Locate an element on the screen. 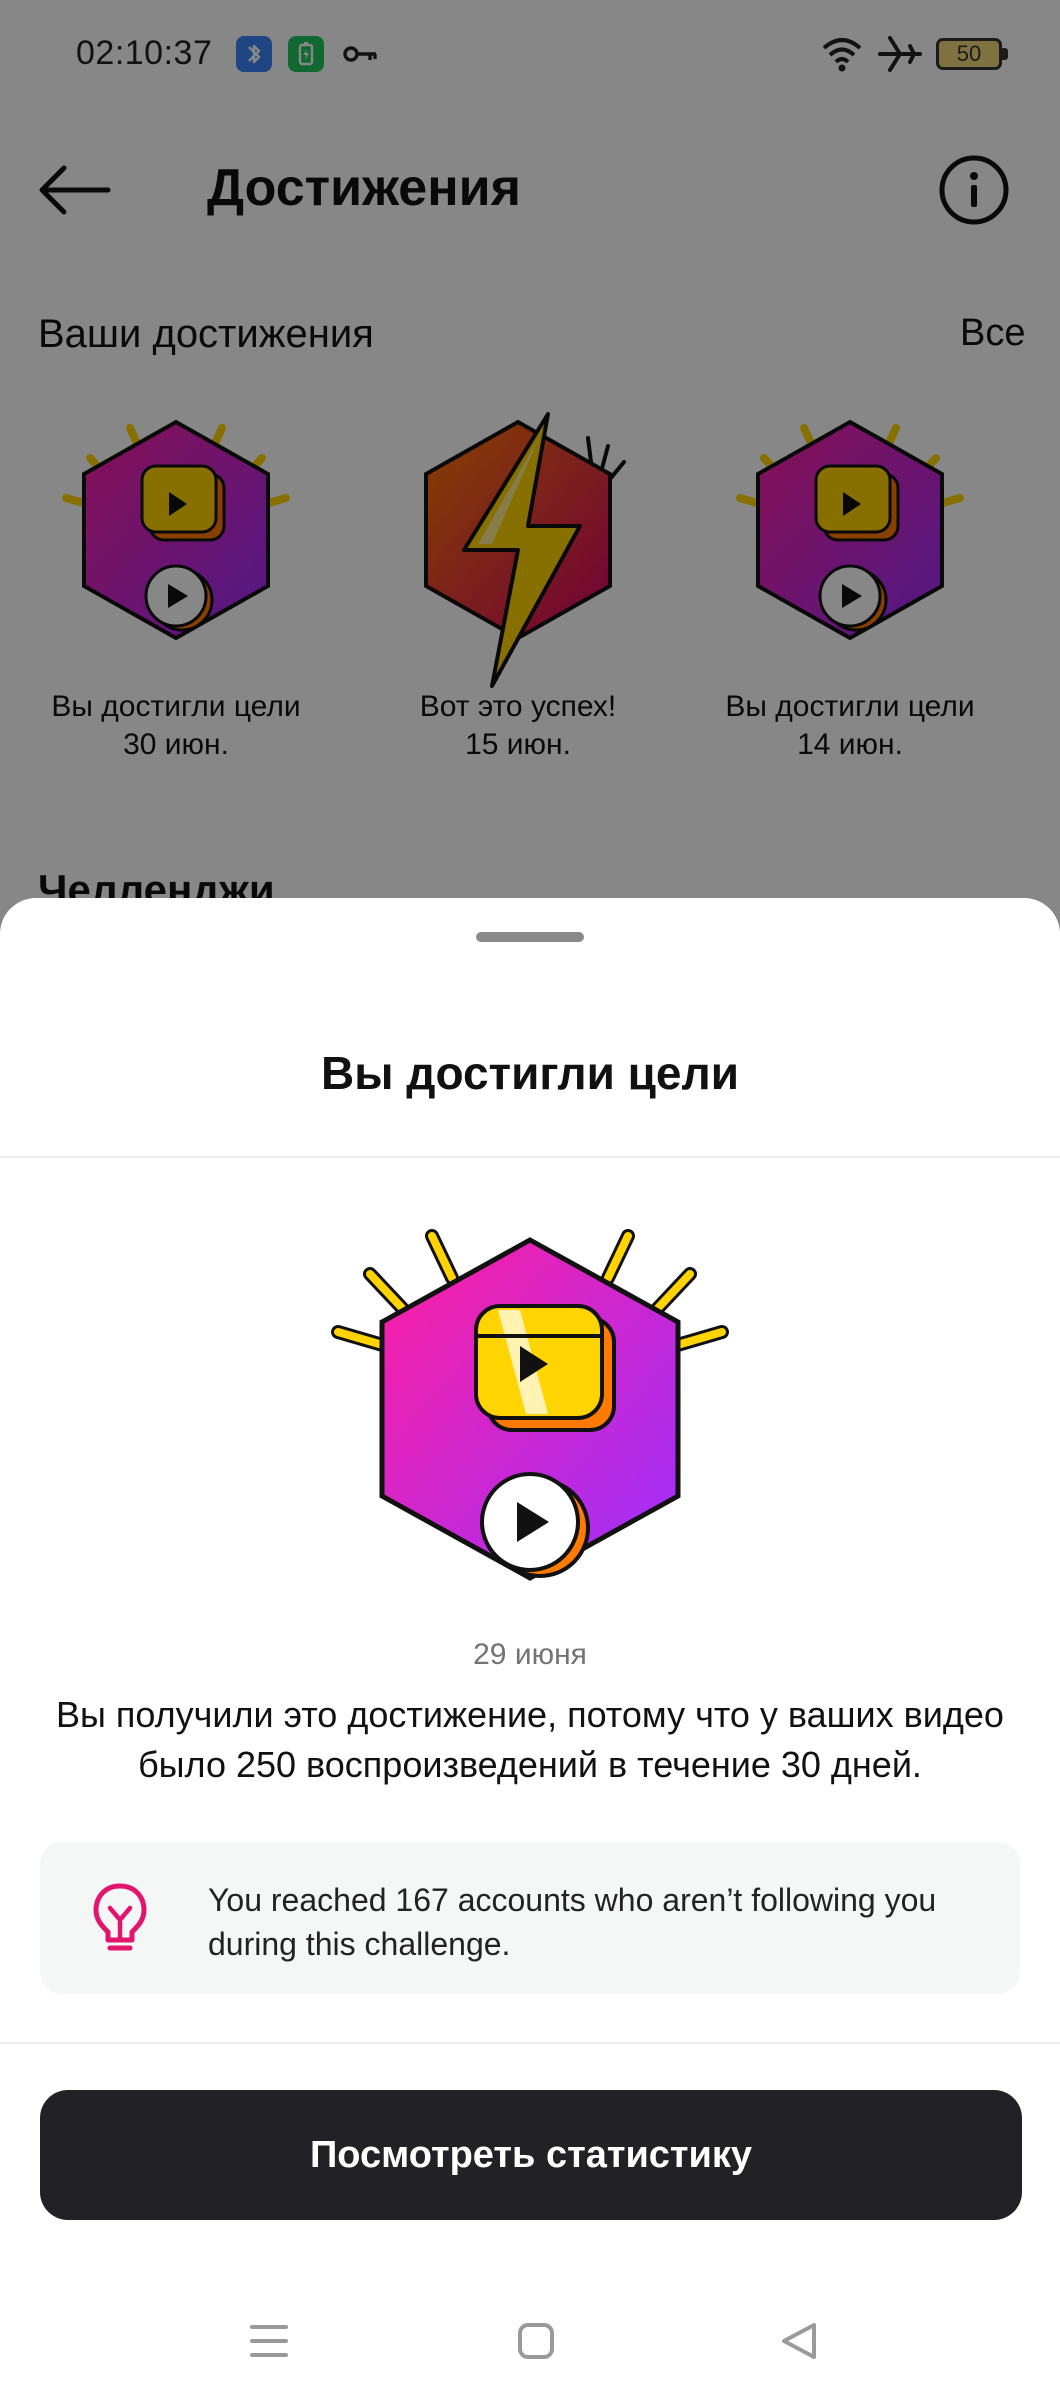  lightbulb-icon is located at coordinates (120, 1920).